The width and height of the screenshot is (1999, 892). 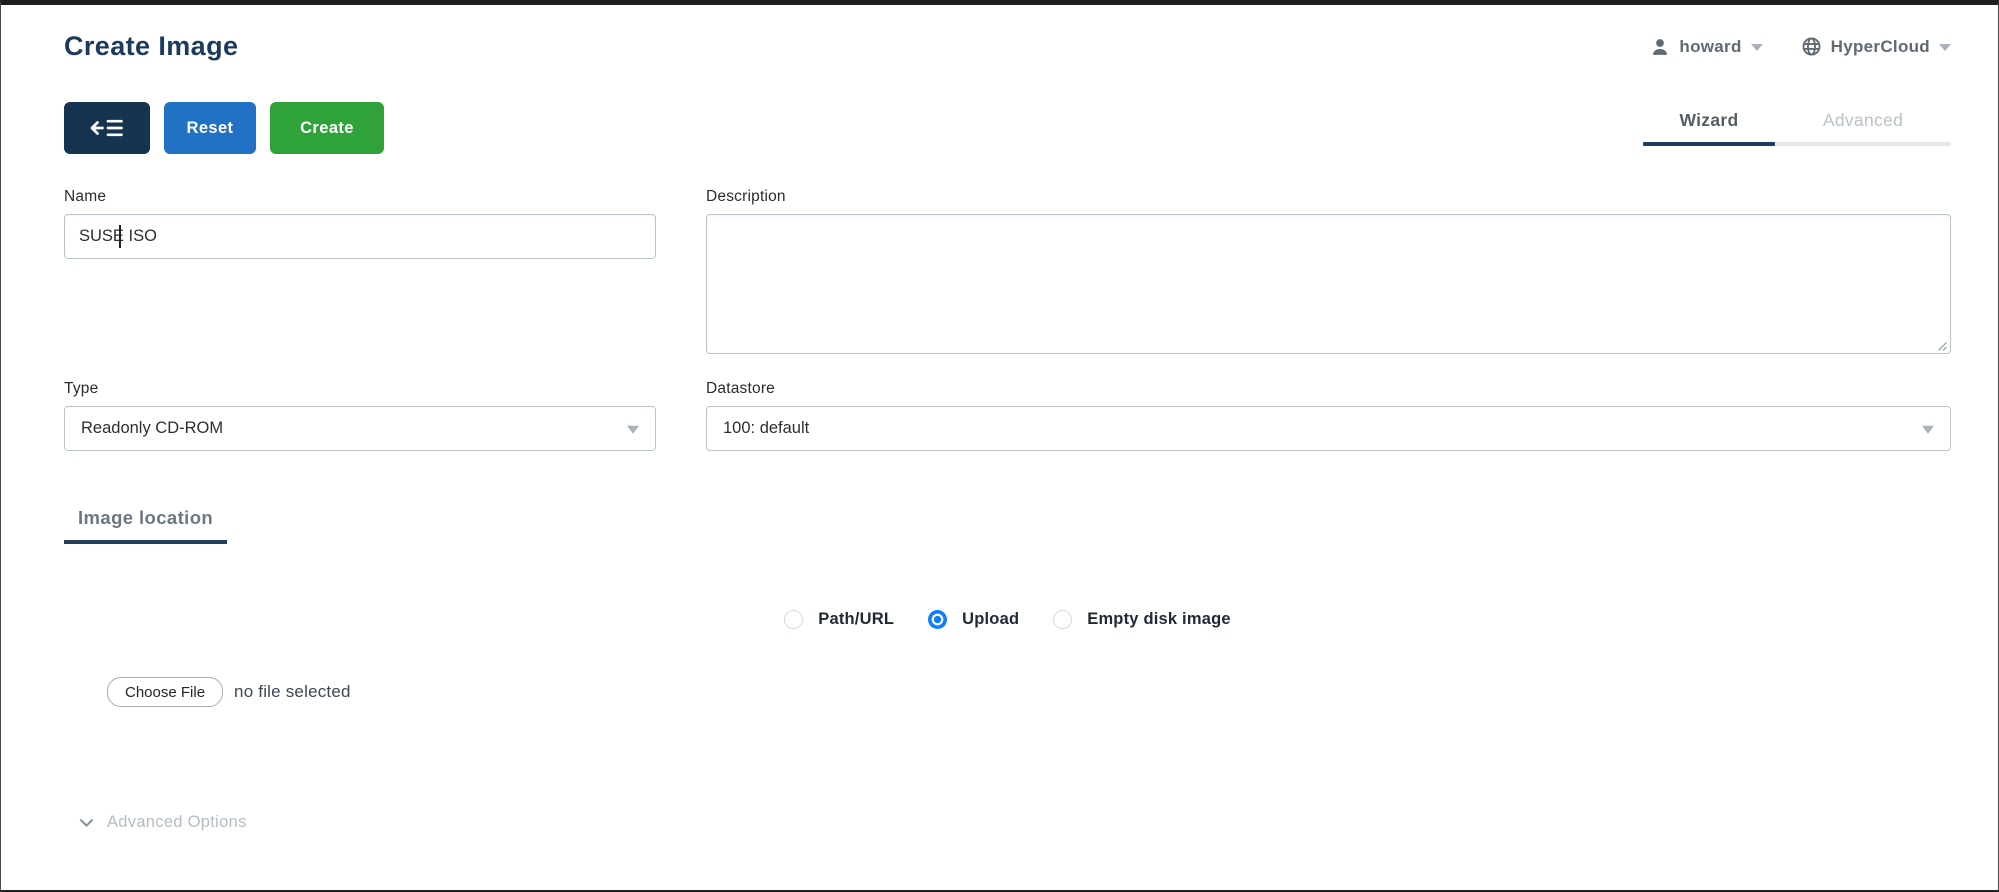 What do you see at coordinates (746, 196) in the screenshot?
I see `description-label: Description` at bounding box center [746, 196].